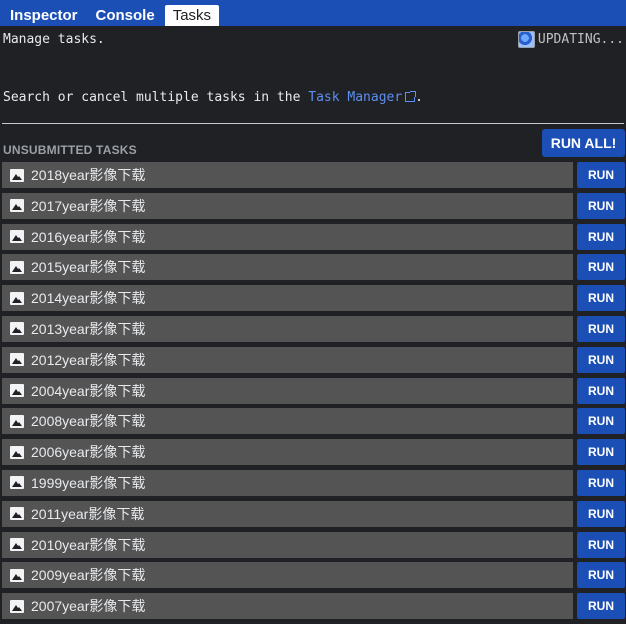 This screenshot has height=624, width=626. What do you see at coordinates (88, 421) in the screenshot?
I see `task-name: 2008year影像下载` at bounding box center [88, 421].